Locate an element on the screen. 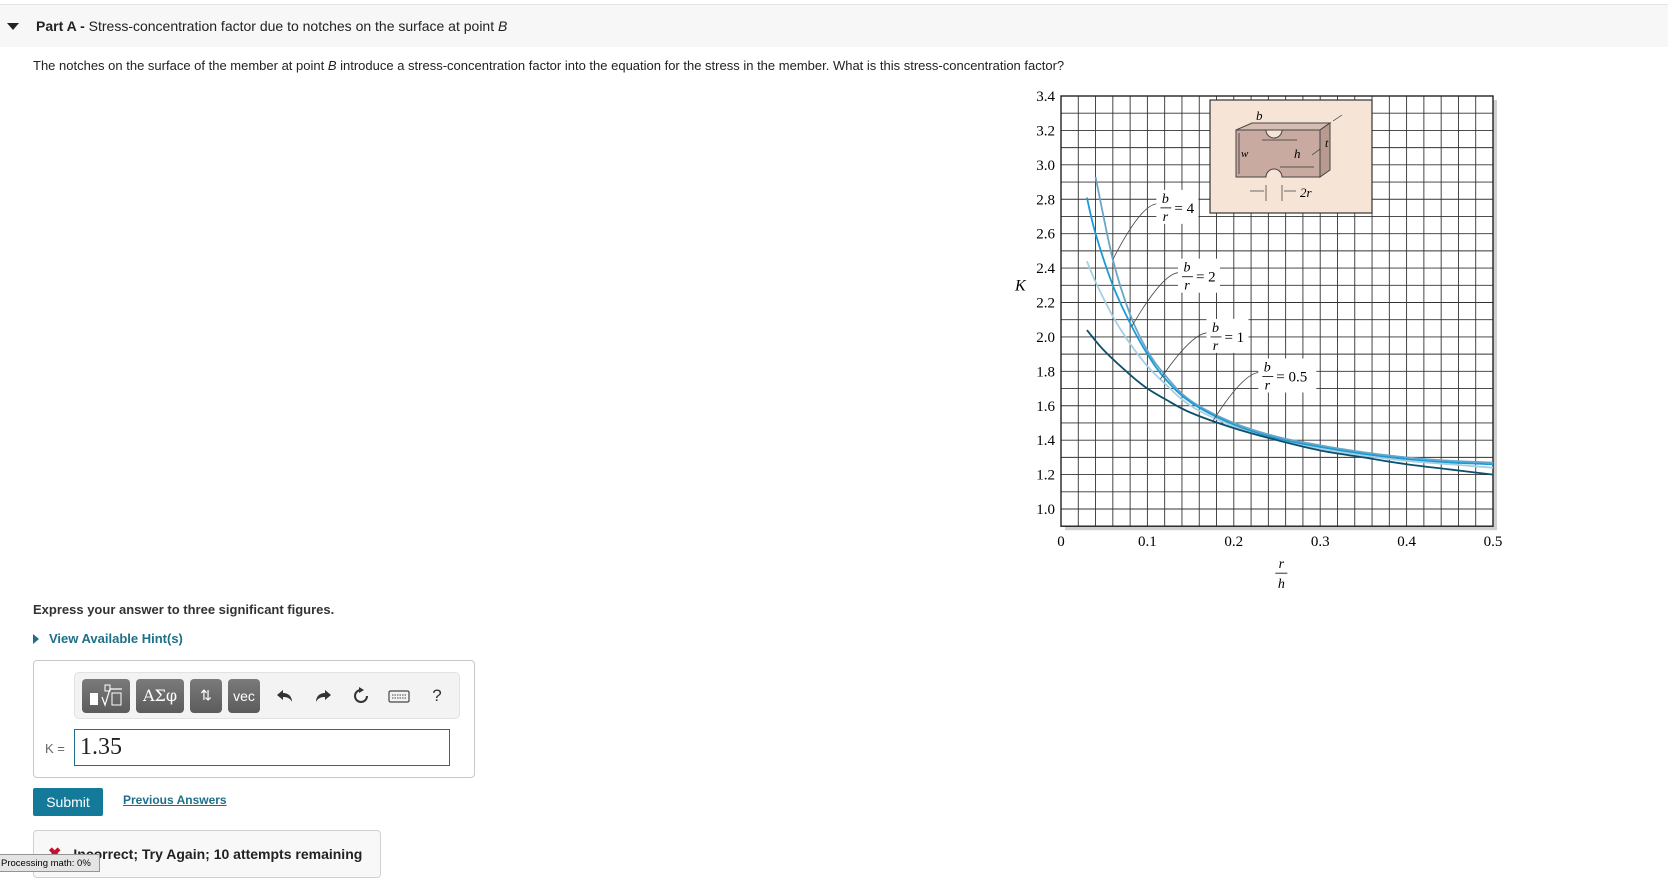  inset-figure: b w h t 2r is located at coordinates (1291, 156).